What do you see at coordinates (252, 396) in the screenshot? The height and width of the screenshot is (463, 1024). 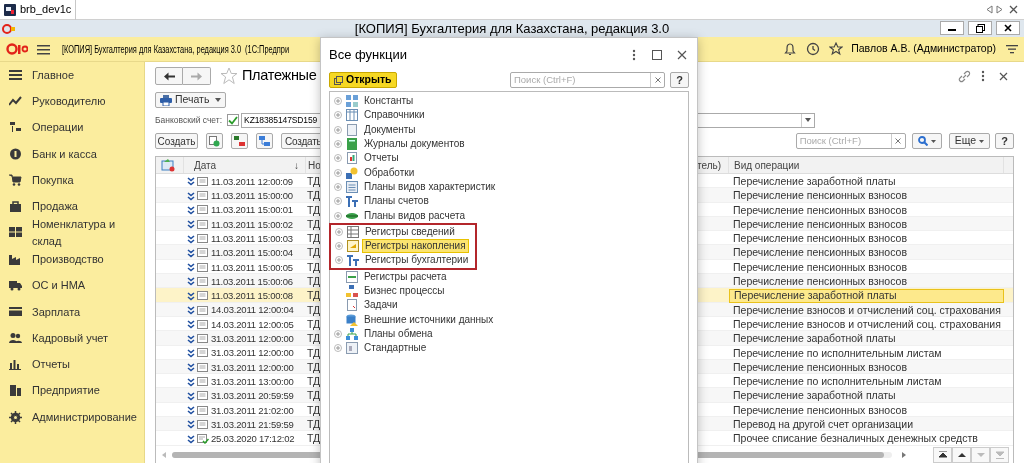 I see `table-cell: 31.03.2011 20:59:59` at bounding box center [252, 396].